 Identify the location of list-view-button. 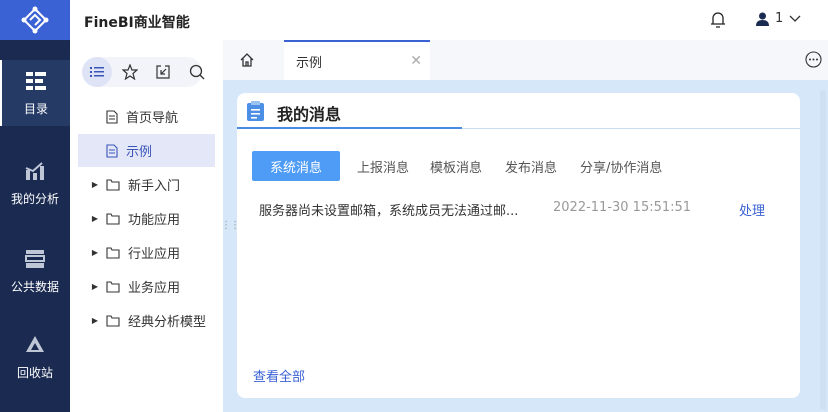
(97, 72).